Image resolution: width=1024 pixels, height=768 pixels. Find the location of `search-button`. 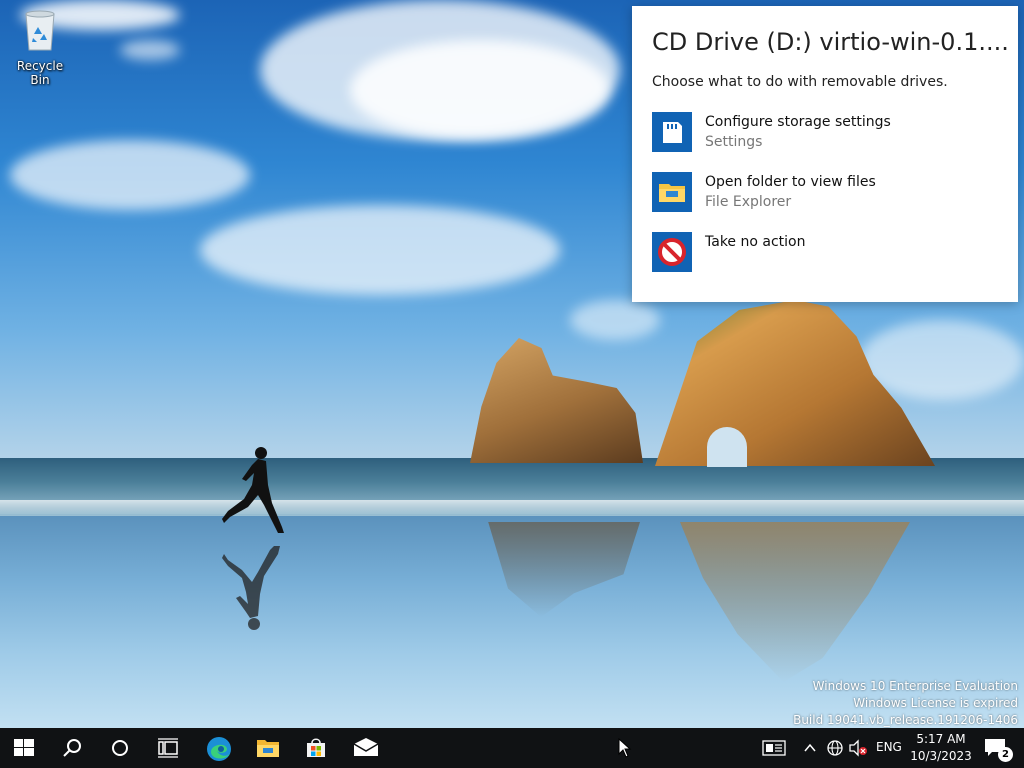

search-button is located at coordinates (72, 748).